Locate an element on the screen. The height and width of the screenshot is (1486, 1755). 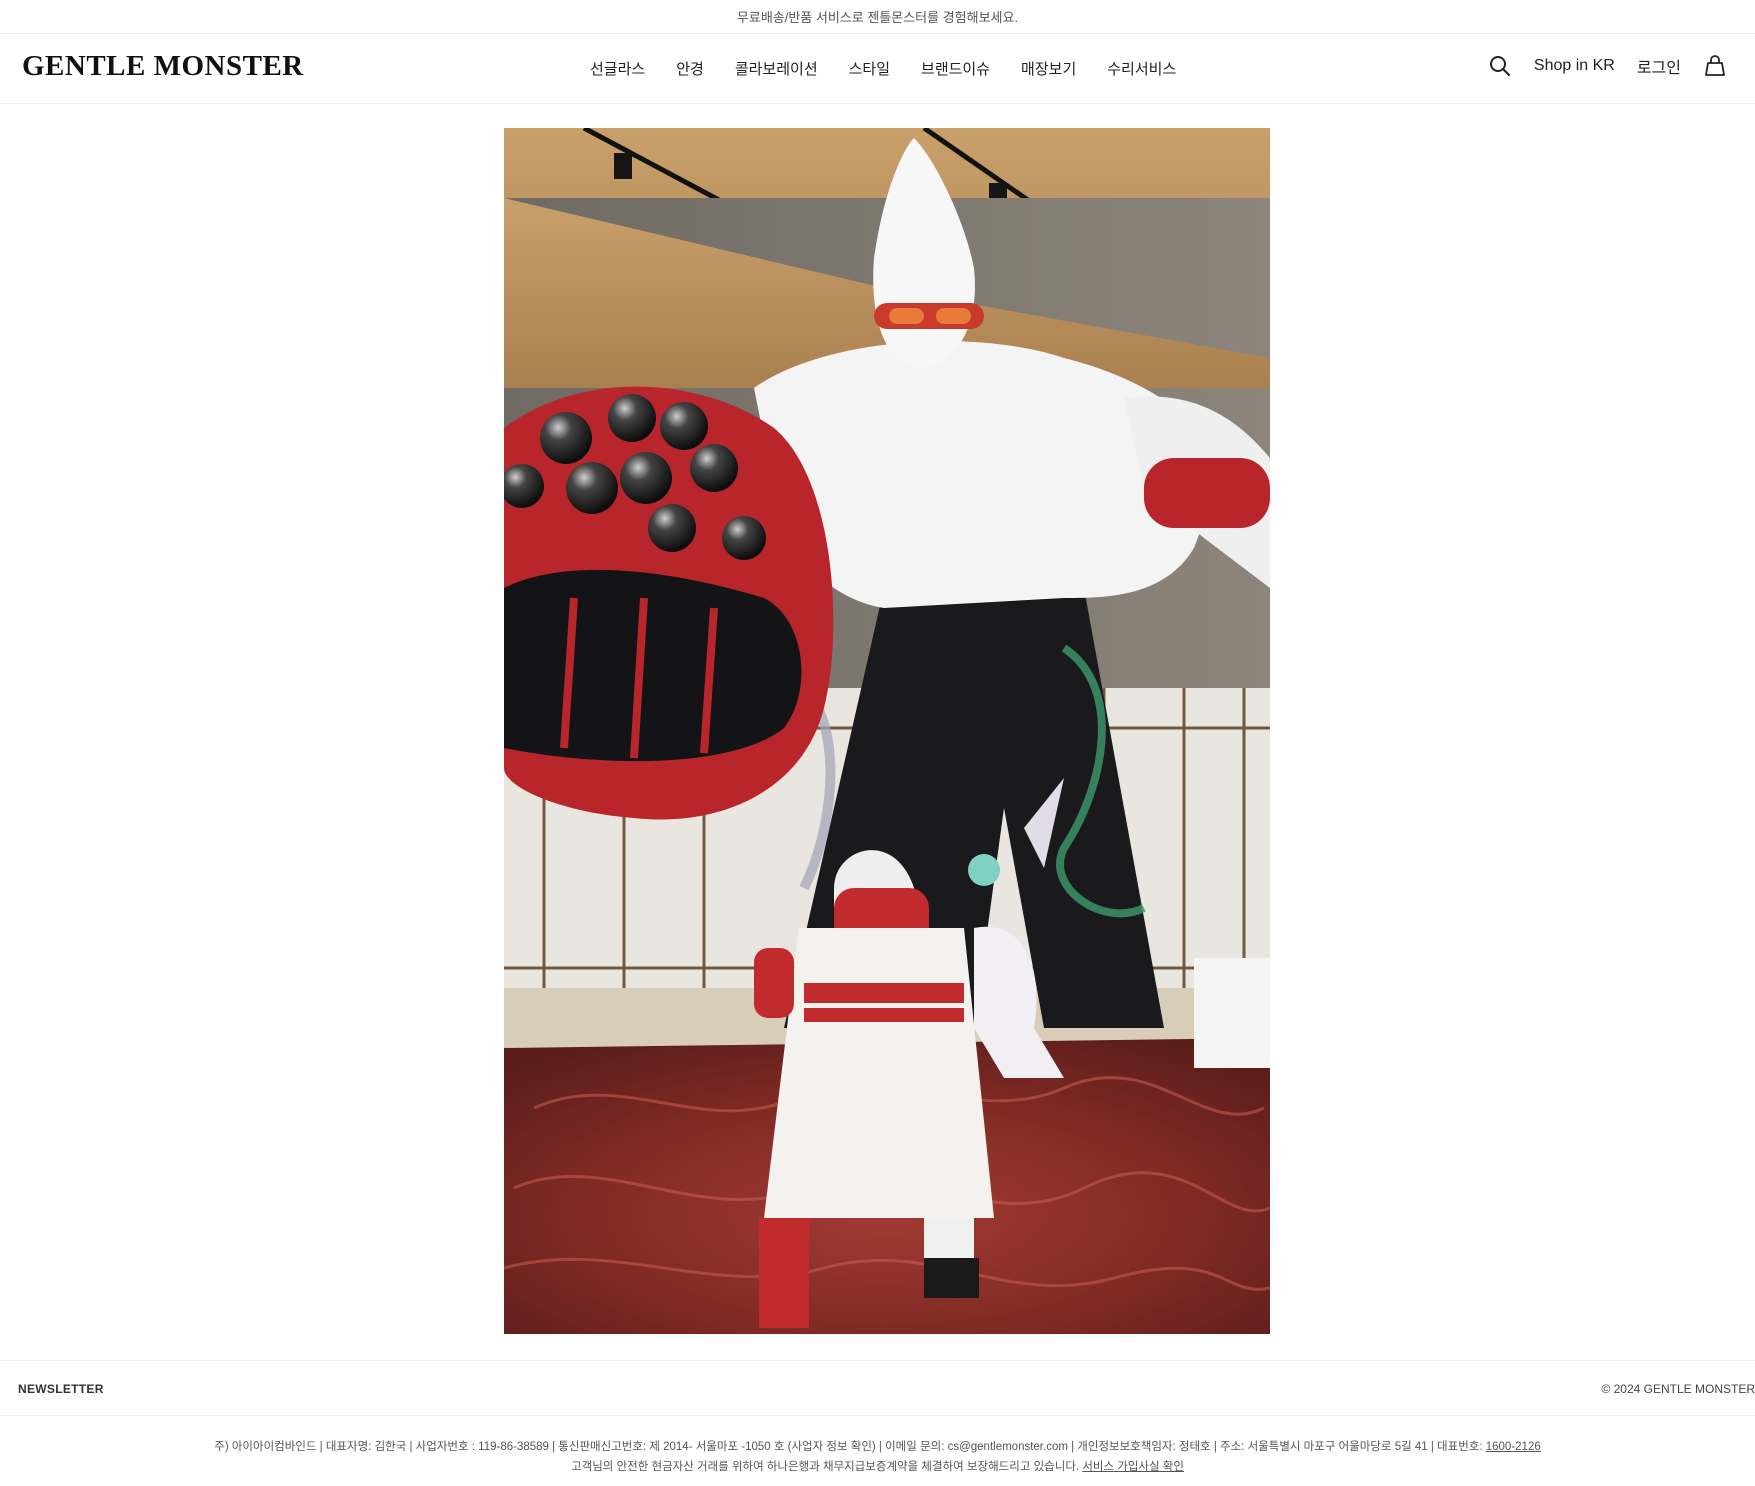
footer-bar: NEWSLETTER © 2024 GENTLE MONSTER is located at coordinates (877, 1388).